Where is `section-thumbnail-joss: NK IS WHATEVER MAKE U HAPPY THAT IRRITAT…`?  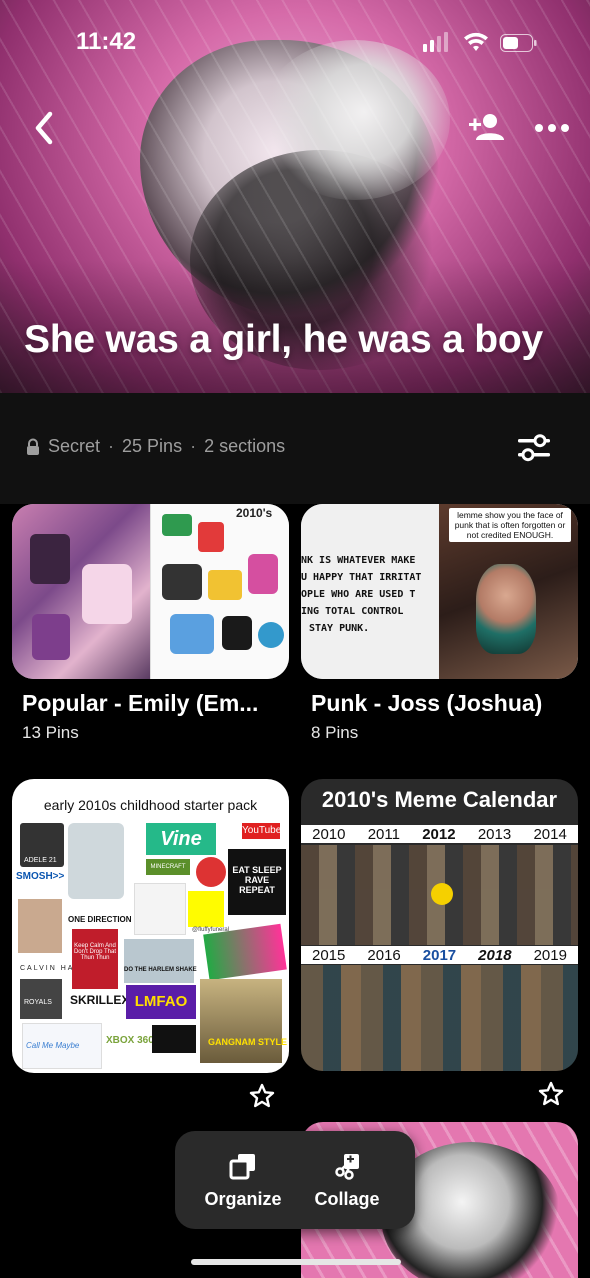
section-thumbnail-joss: NK IS WHATEVER MAKE U HAPPY THAT IRRITAT… is located at coordinates (439, 591).